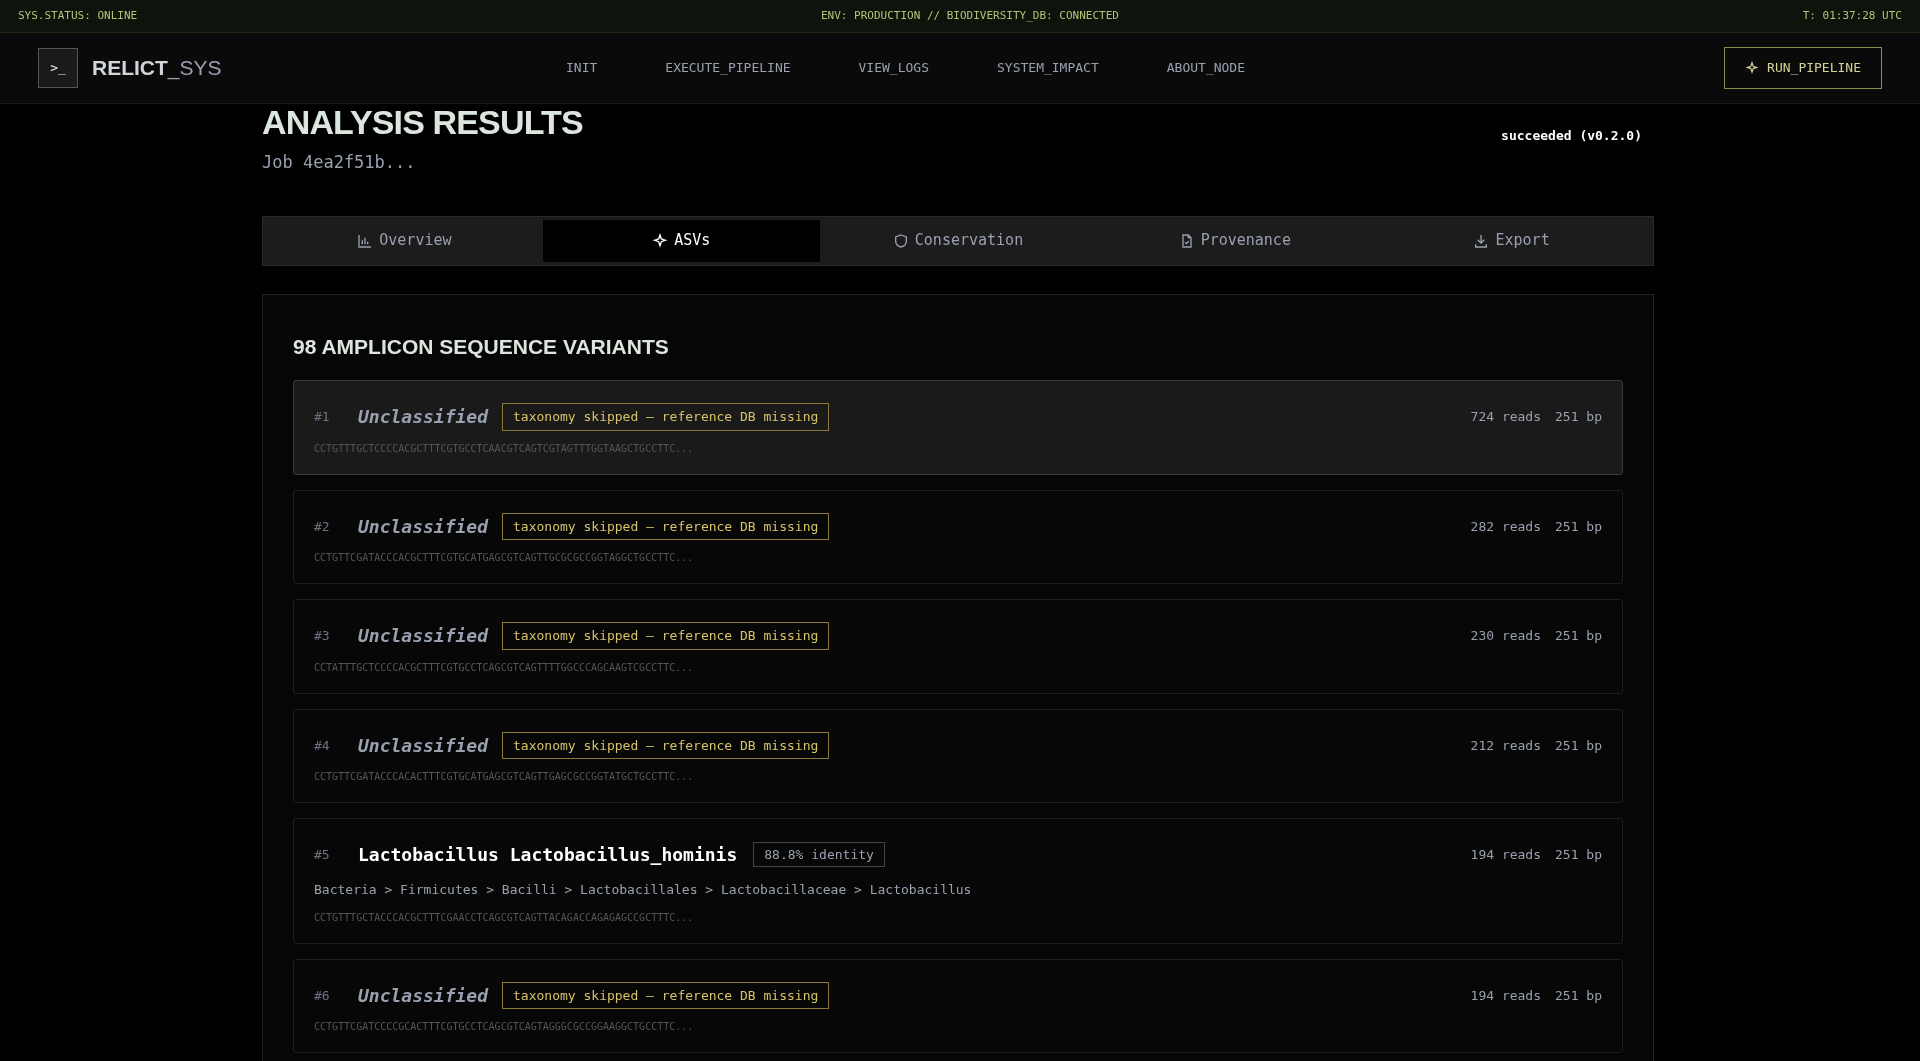 The image size is (1920, 1061). Describe the element at coordinates (1206, 68) in the screenshot. I see `nav-link: ABOUT_NODE` at that location.